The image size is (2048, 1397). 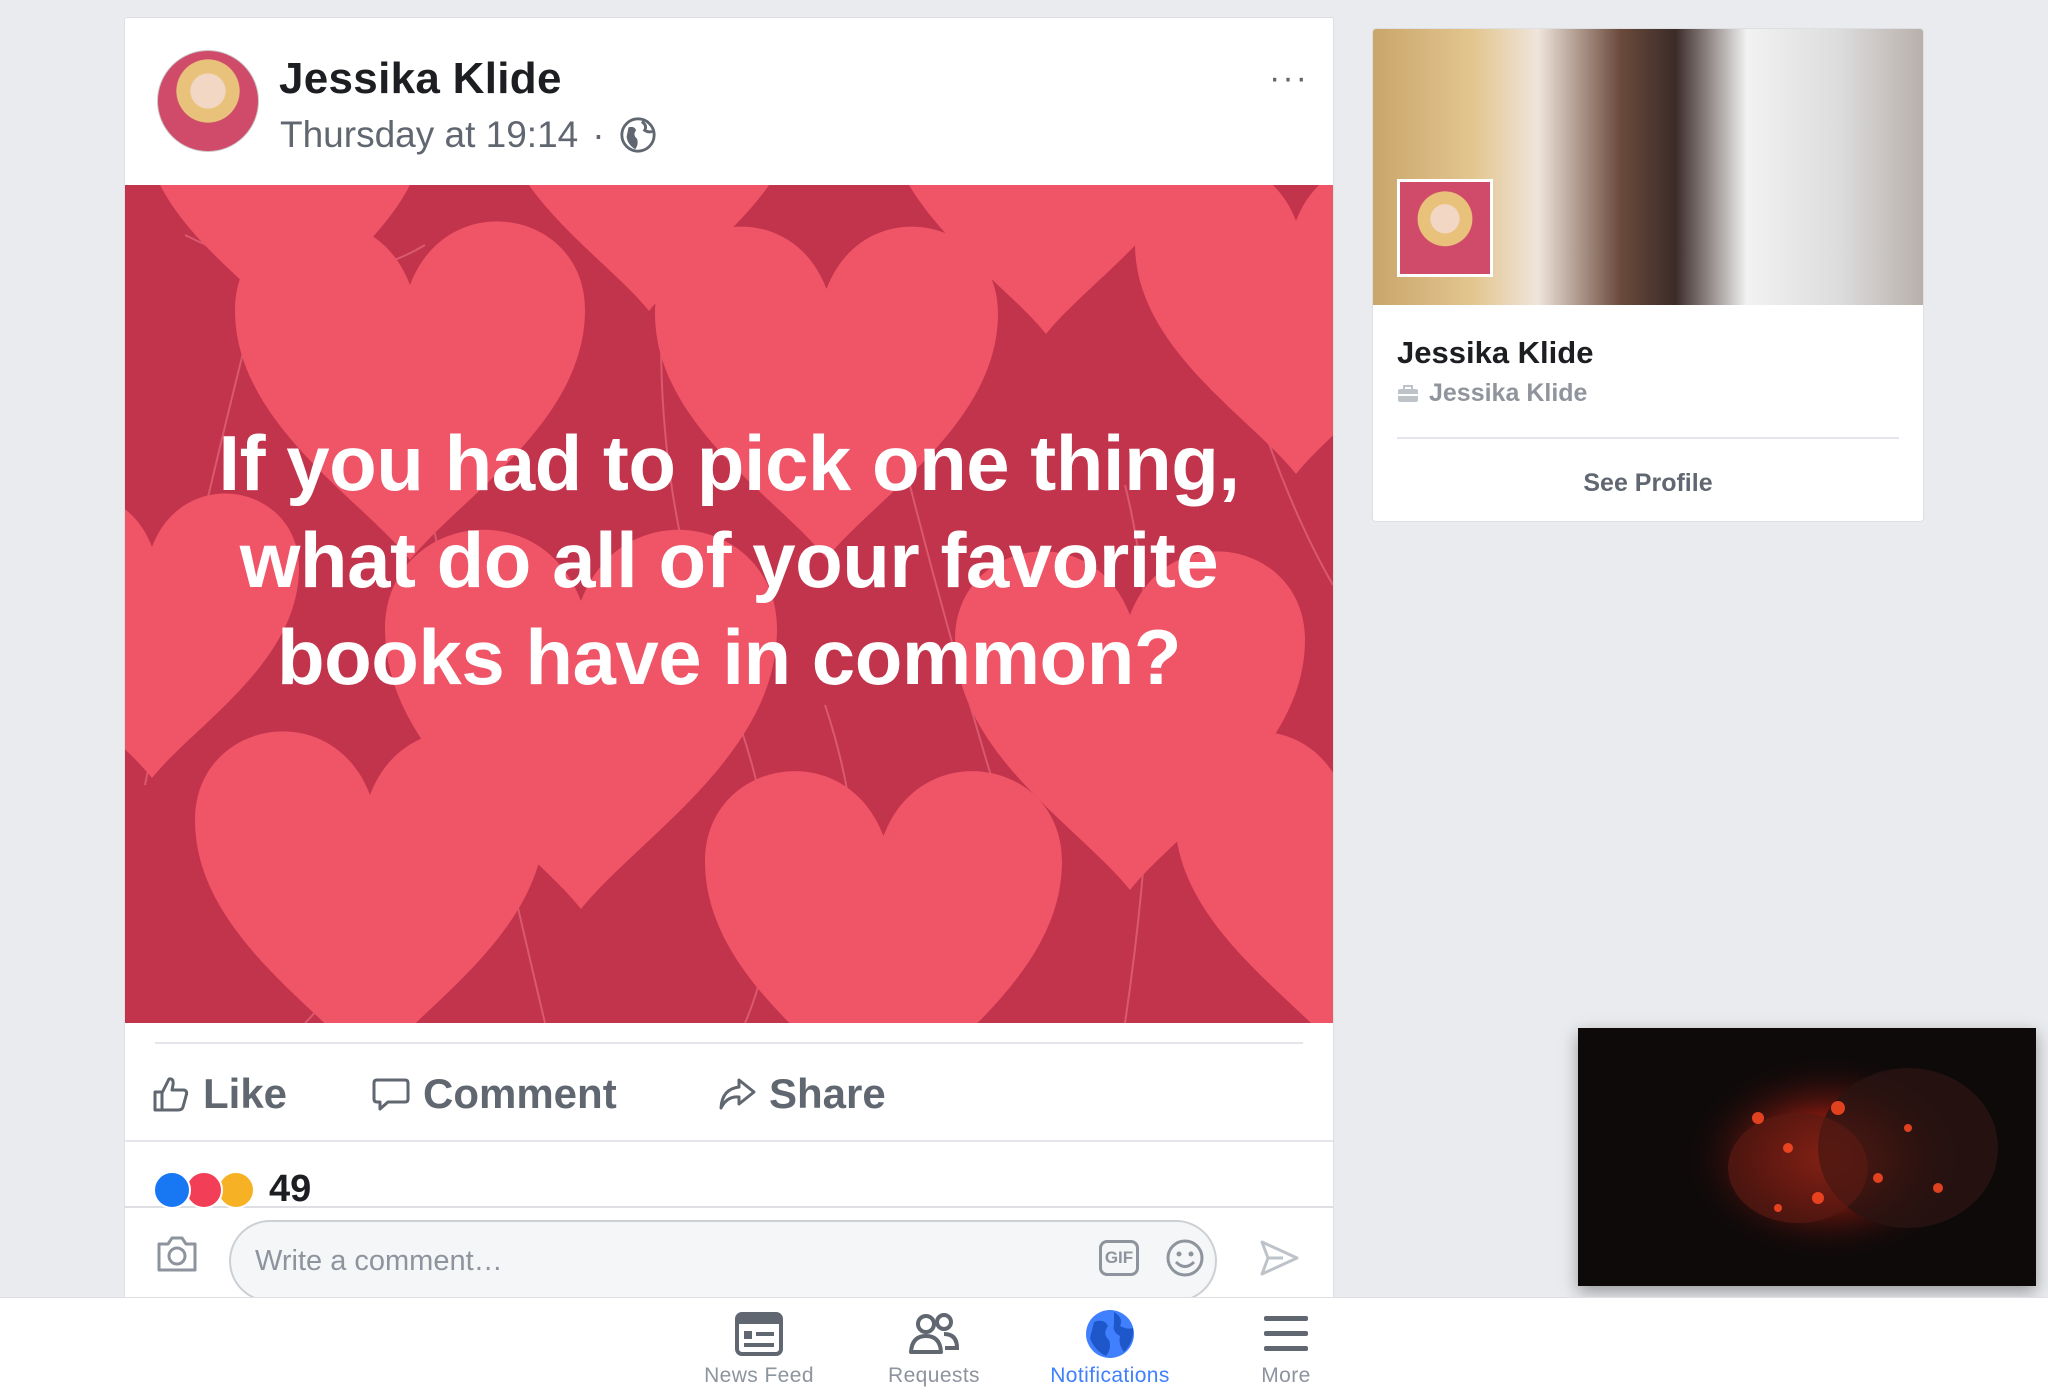 What do you see at coordinates (420, 79) in the screenshot?
I see `author-name: Jessika Klide` at bounding box center [420, 79].